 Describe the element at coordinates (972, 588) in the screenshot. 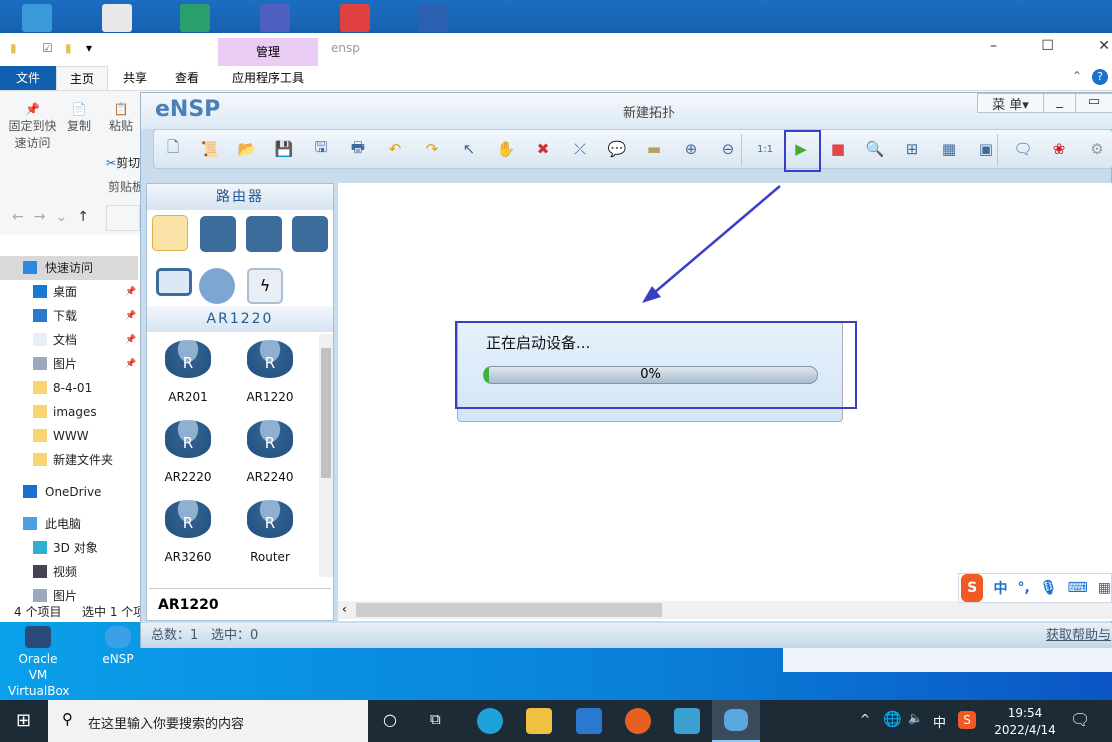

I see `sogou-icon: S` at that location.